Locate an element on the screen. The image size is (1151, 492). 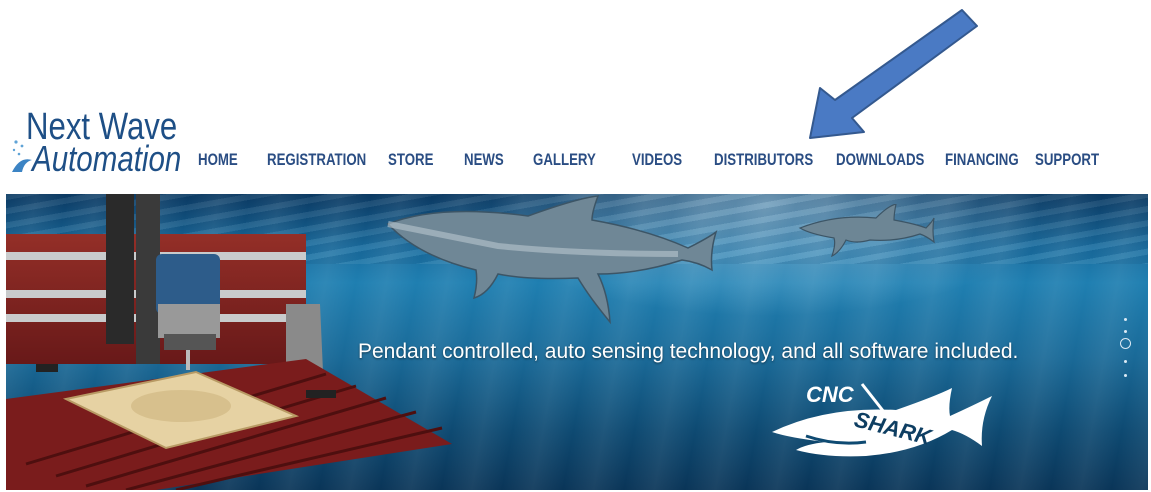
annotation-arrow is located at coordinates (893, 74).